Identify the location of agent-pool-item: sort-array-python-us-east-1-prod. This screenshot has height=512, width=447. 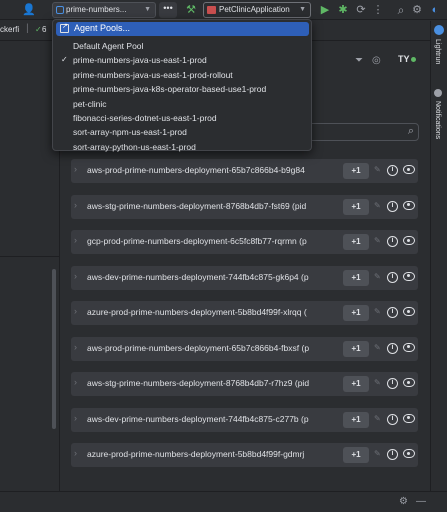
(134, 147).